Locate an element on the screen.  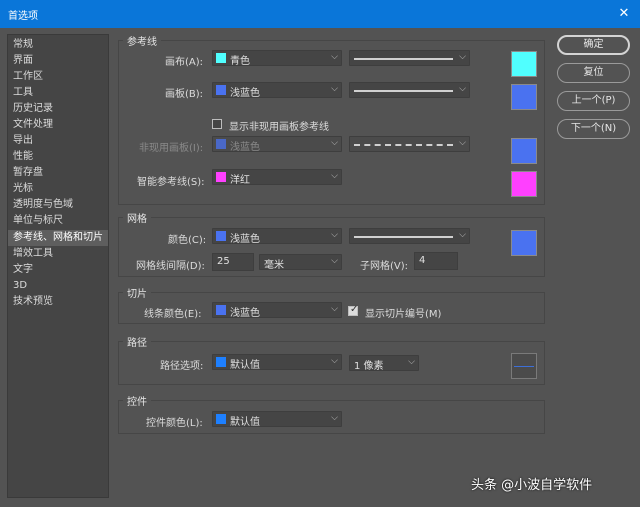
canvas-guide-color-select: 青色 ⌵ is located at coordinates (277, 58).